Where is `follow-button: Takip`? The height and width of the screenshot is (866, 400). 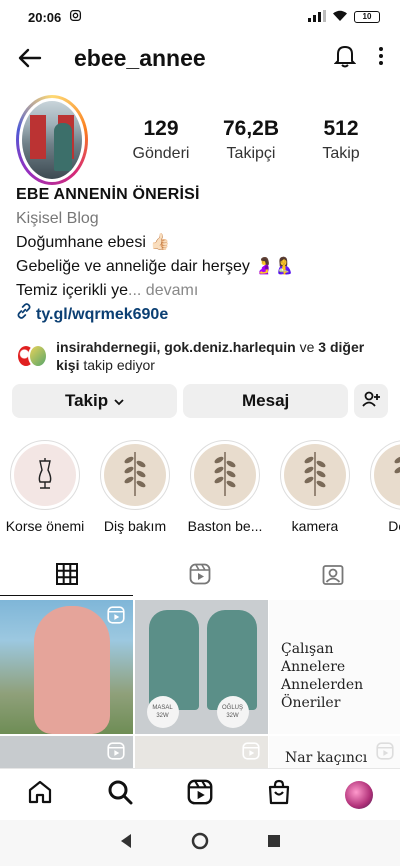 follow-button: Takip is located at coordinates (95, 401).